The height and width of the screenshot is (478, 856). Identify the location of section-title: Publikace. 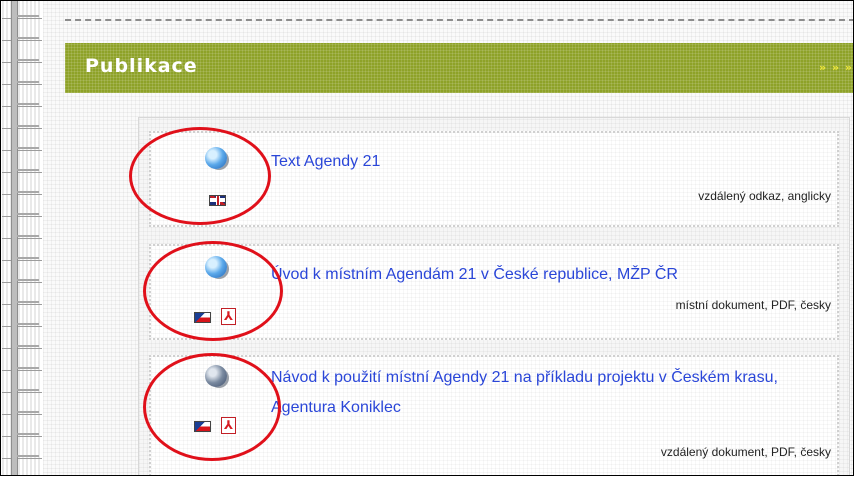
(141, 66).